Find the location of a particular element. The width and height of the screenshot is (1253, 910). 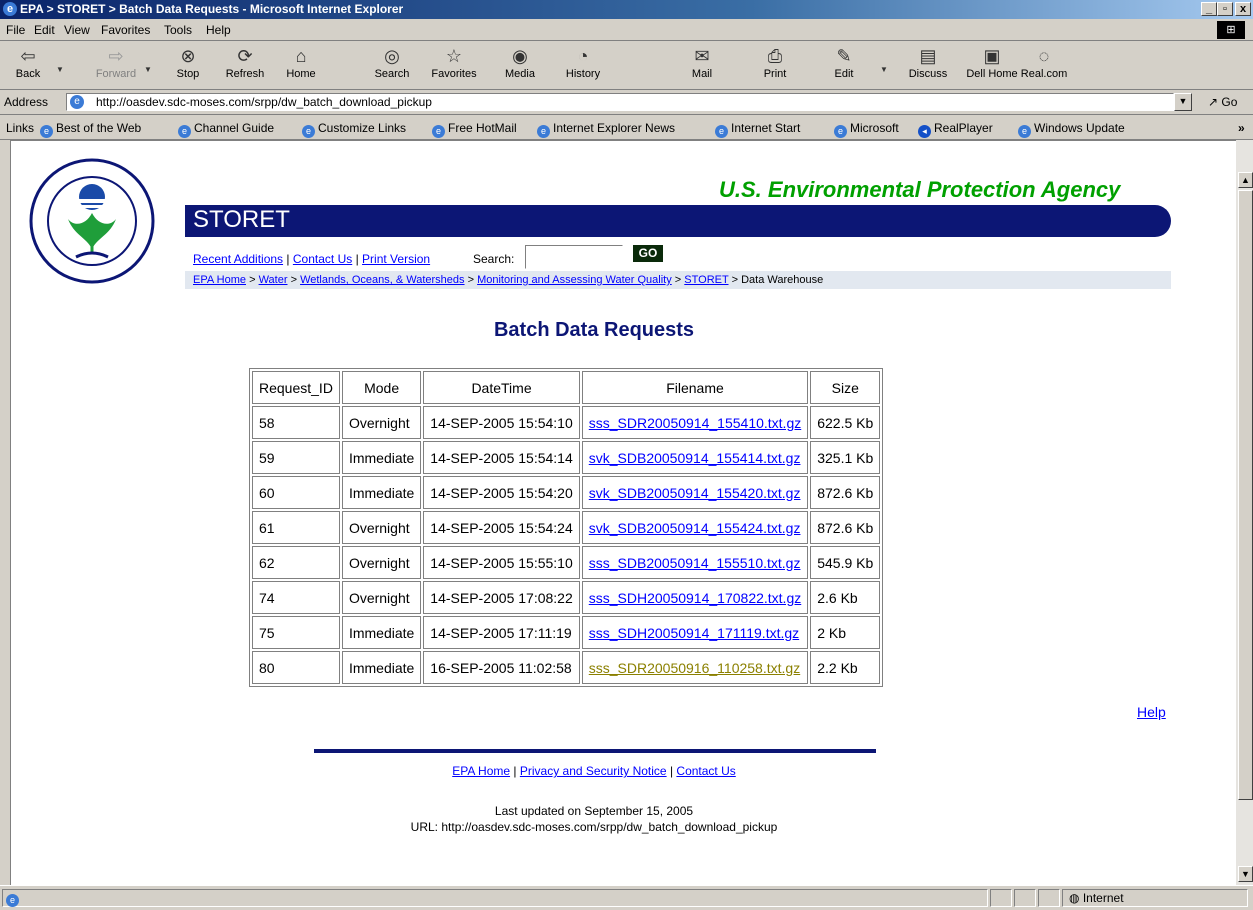

contact-us-link: Contact Us is located at coordinates (322, 259).